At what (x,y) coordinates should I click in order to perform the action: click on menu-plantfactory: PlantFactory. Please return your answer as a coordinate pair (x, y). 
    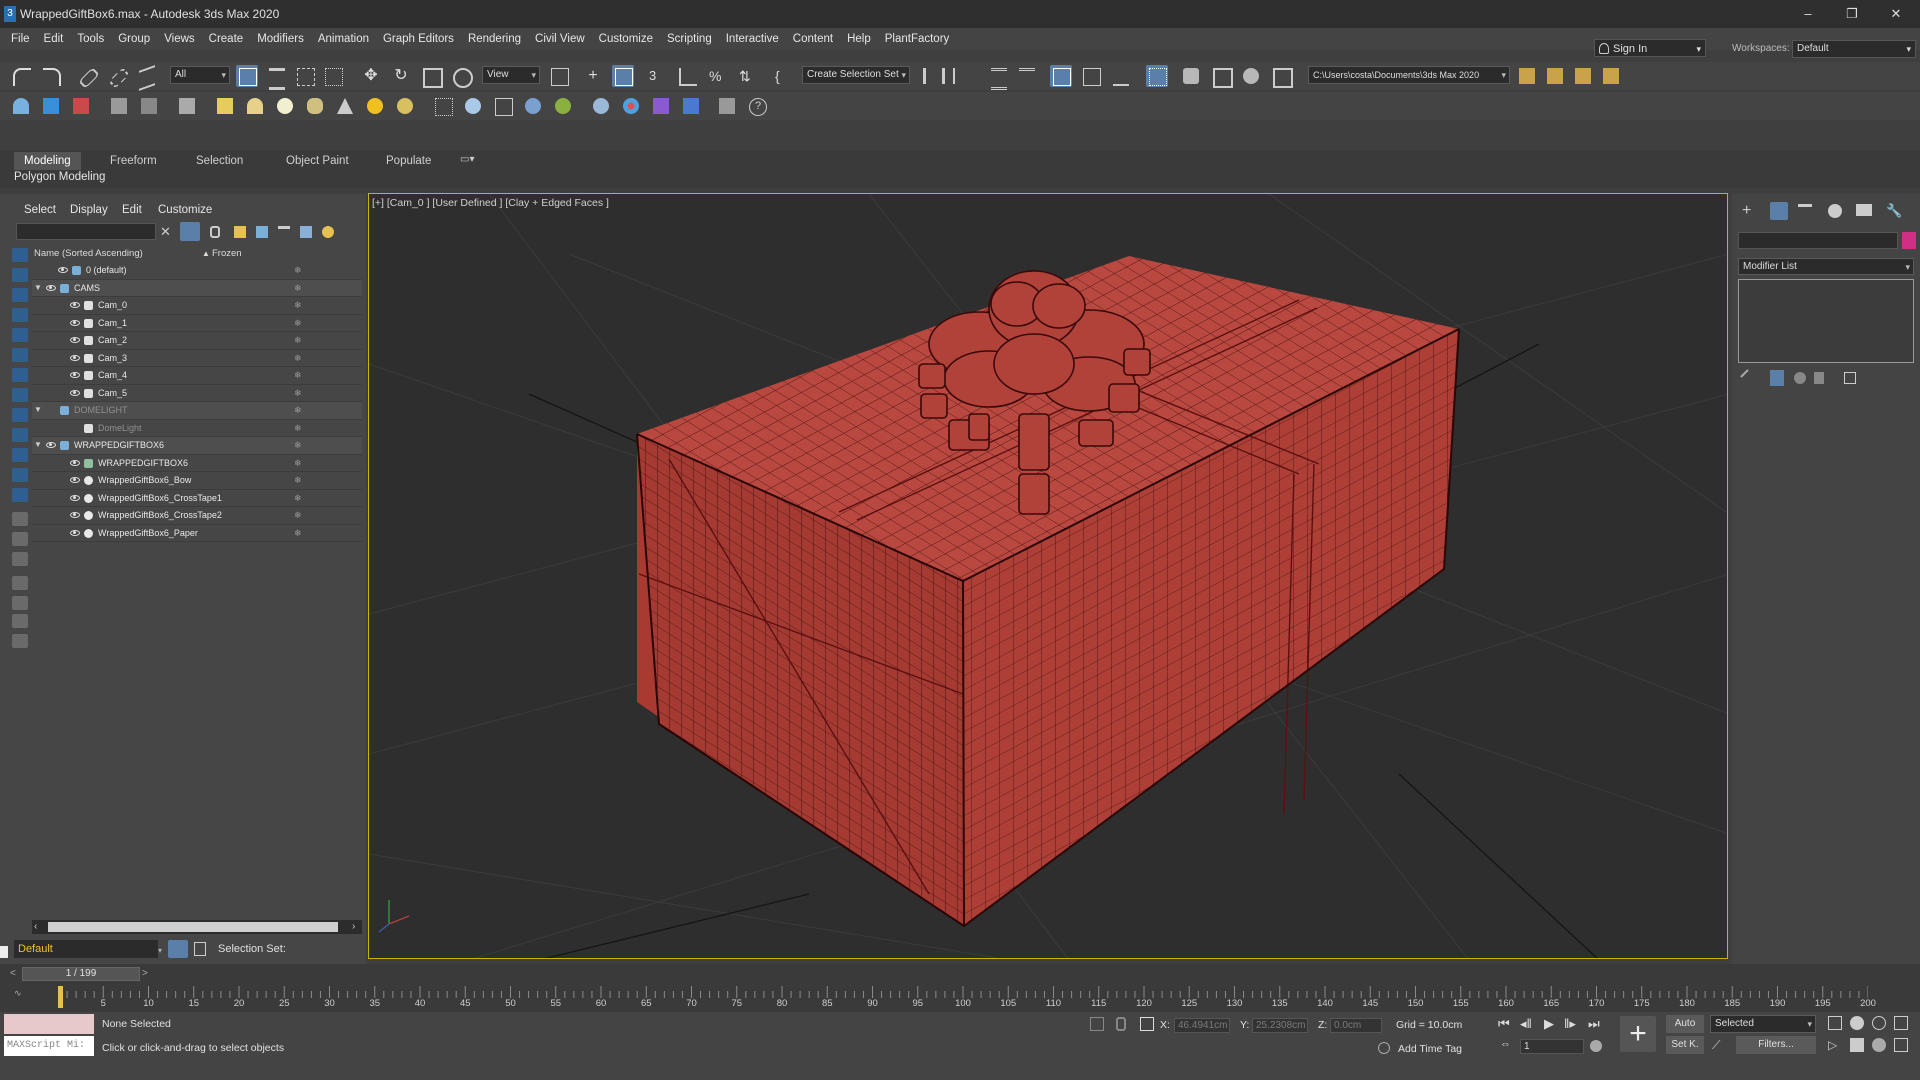
    Looking at the image, I should click on (917, 39).